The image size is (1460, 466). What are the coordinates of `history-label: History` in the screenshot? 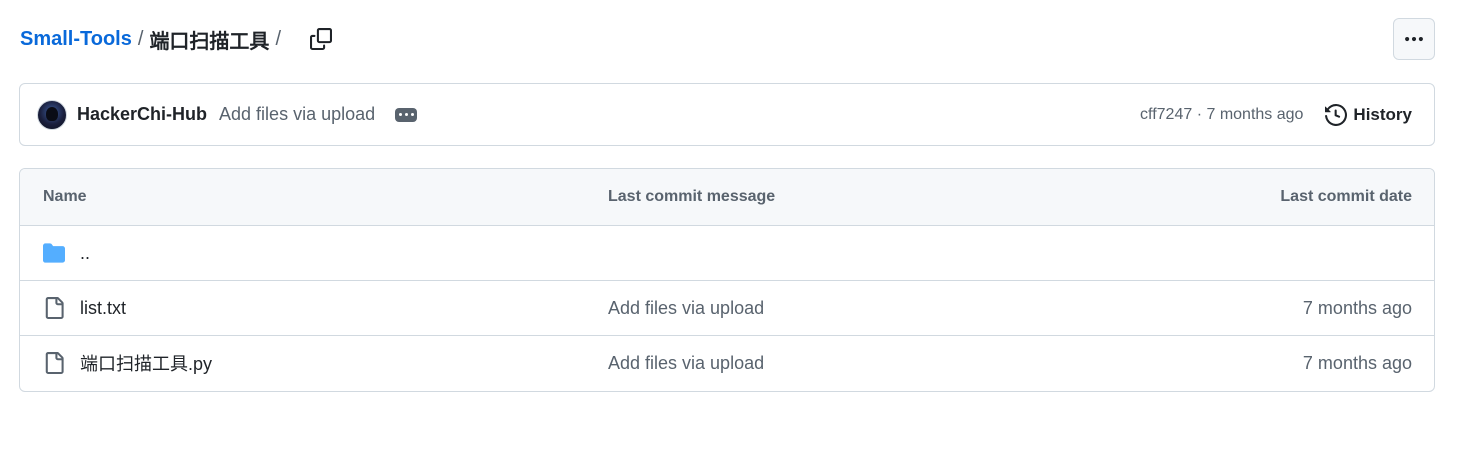 It's located at (1382, 114).